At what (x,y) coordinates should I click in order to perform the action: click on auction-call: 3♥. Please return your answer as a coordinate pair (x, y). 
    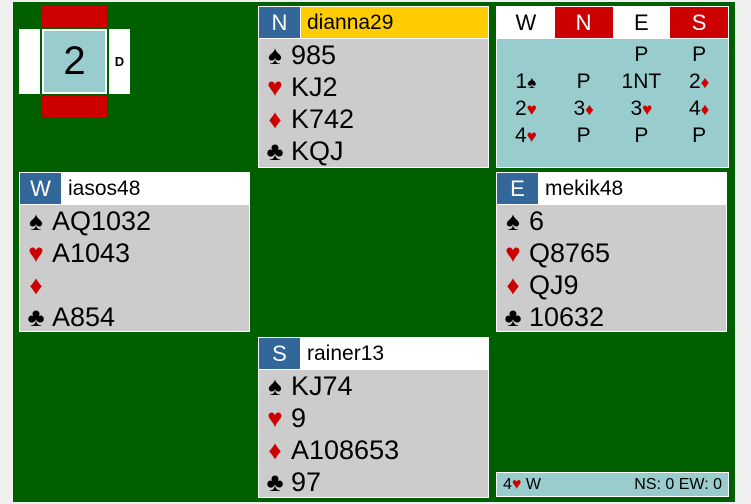
    Looking at the image, I should click on (641, 108).